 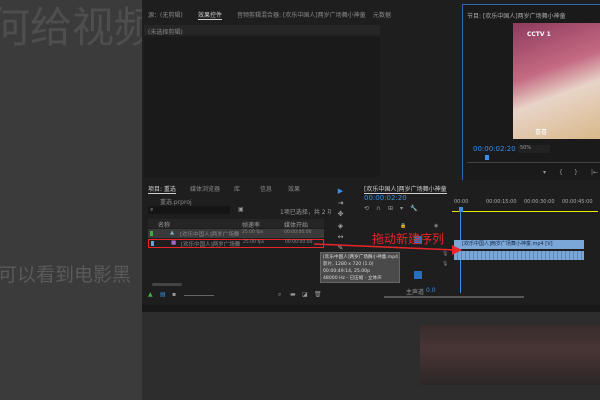 I want to click on arrow-head, so click(x=457, y=250).